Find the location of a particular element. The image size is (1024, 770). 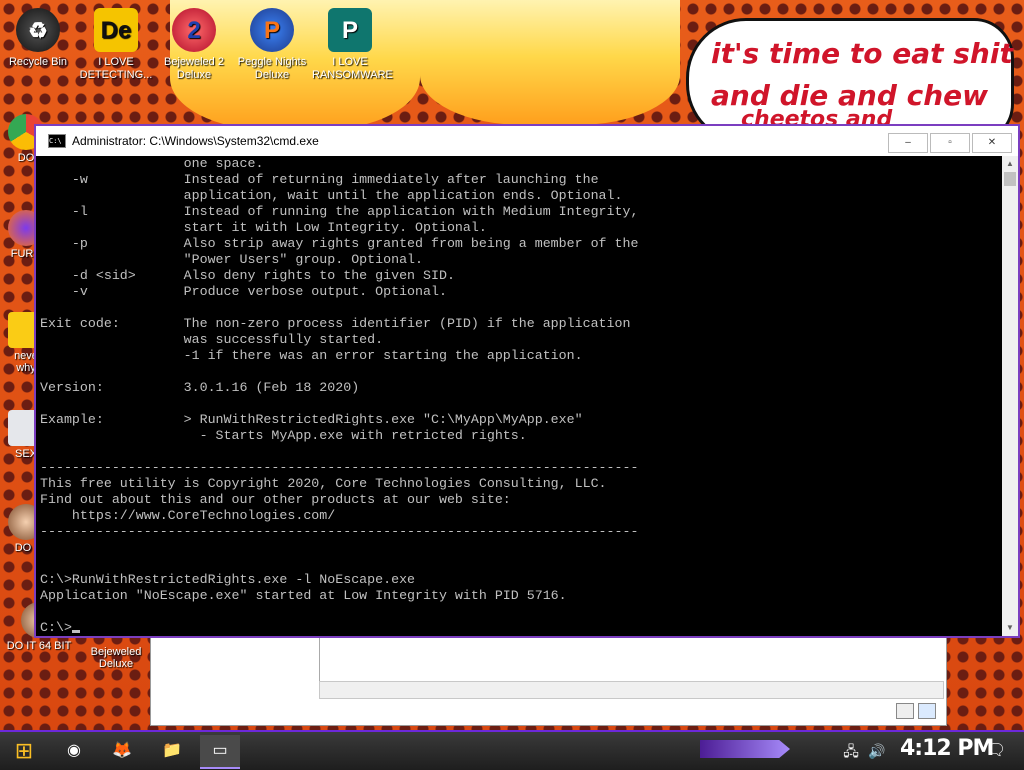

speech-line-1: it's time to eat shit is located at coordinates (862, 53).